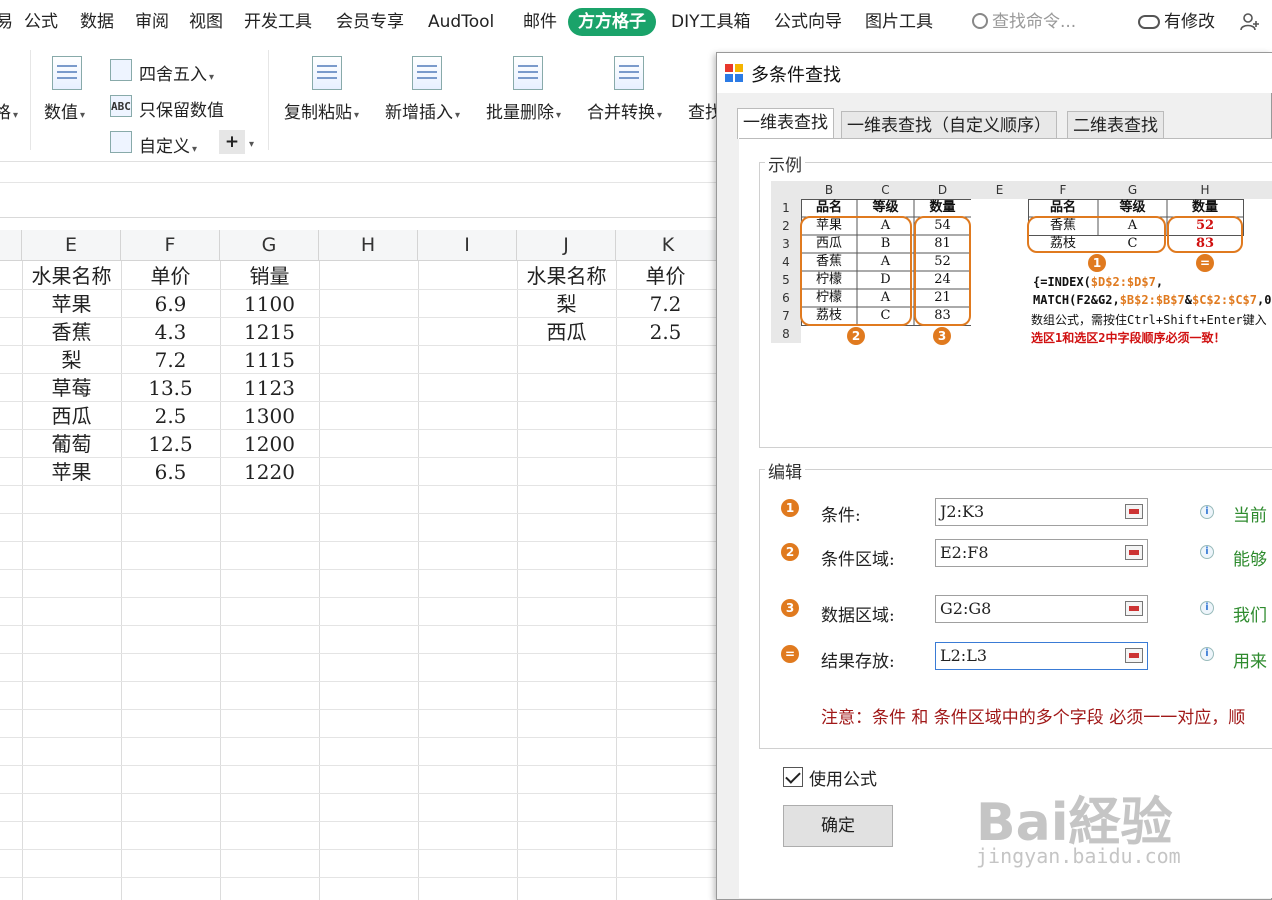 This screenshot has width=1272, height=900. Describe the element at coordinates (170, 245) in the screenshot. I see `column-header-f: F` at that location.